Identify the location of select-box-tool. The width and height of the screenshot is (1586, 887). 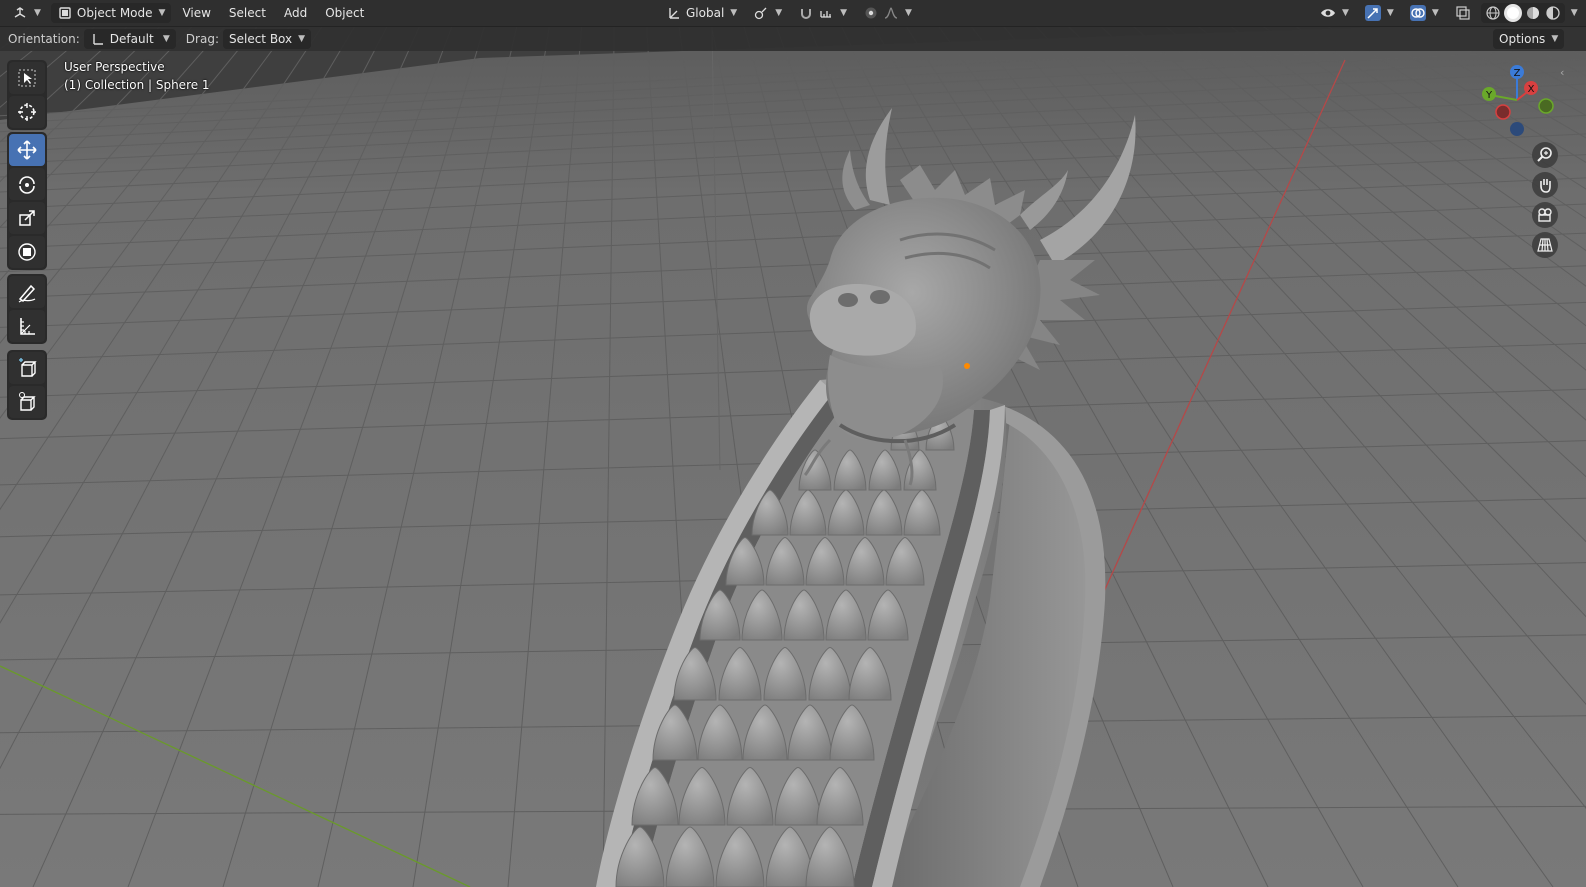
(27, 78).